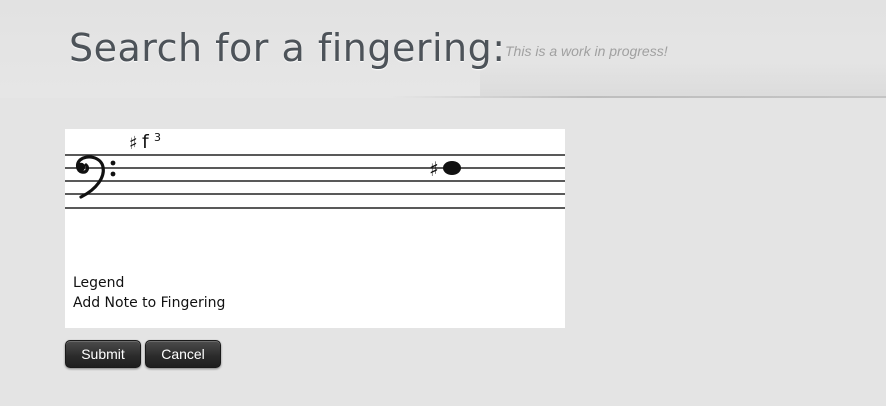 This screenshot has height=406, width=886. What do you see at coordinates (683, 78) in the screenshot?
I see `header-shadow` at bounding box center [683, 78].